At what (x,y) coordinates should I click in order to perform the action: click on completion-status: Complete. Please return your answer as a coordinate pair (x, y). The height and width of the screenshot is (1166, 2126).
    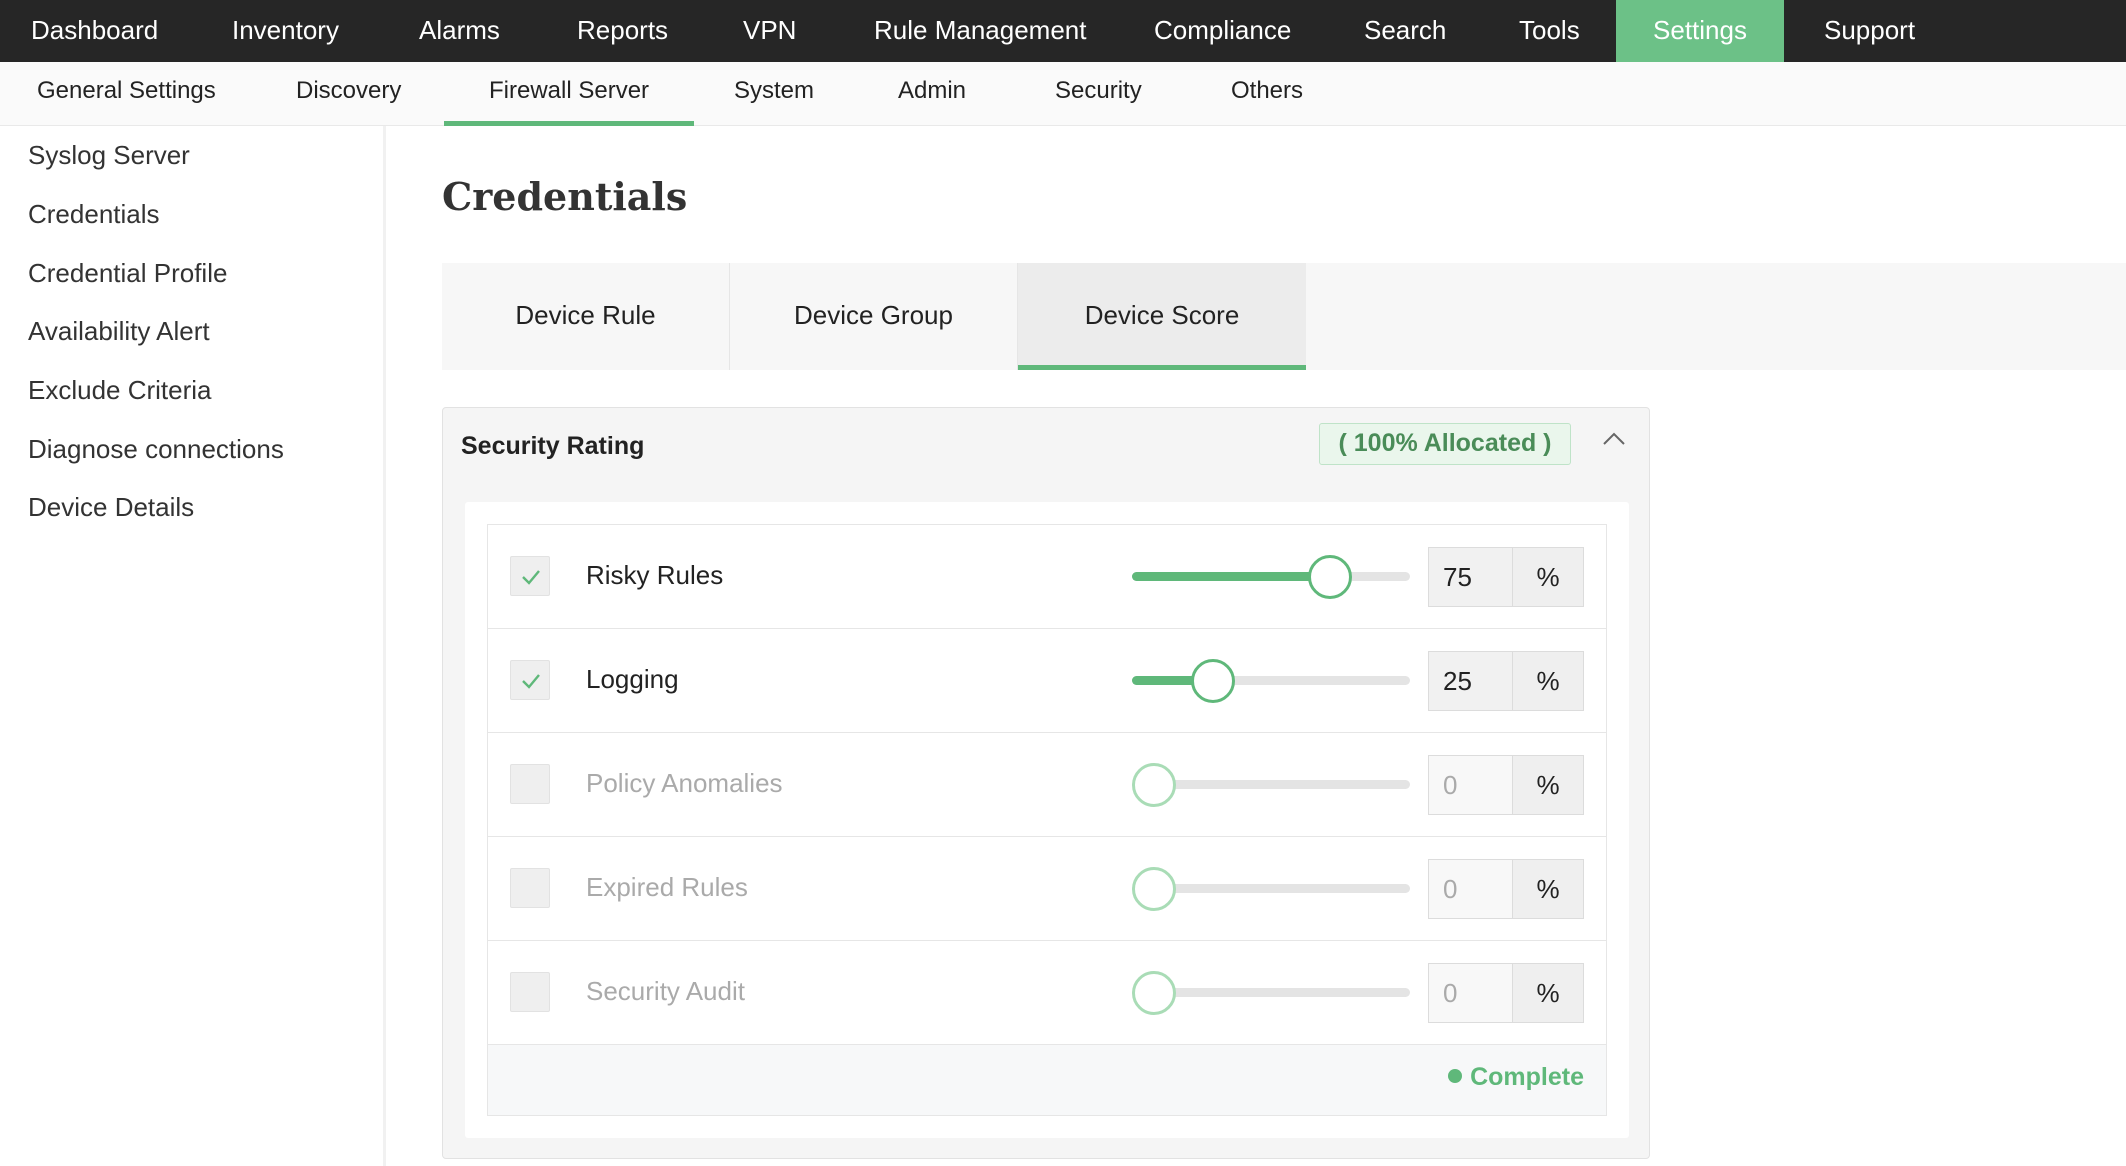
    Looking at the image, I should click on (1516, 1077).